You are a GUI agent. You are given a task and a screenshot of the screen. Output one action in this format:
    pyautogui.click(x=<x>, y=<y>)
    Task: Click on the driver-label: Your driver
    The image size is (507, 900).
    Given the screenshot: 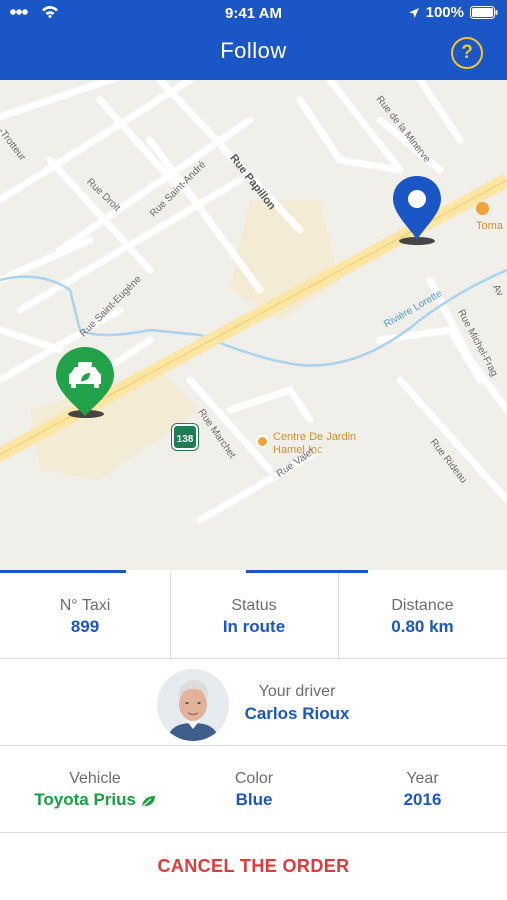 What is the action you would take?
    pyautogui.click(x=297, y=691)
    